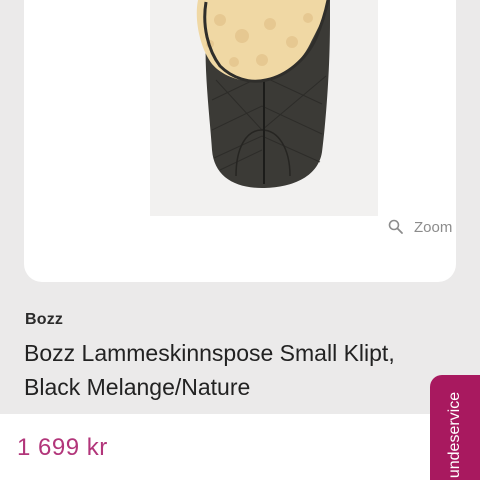  What do you see at coordinates (454, 435) in the screenshot?
I see `customer-service-label: undeservice` at bounding box center [454, 435].